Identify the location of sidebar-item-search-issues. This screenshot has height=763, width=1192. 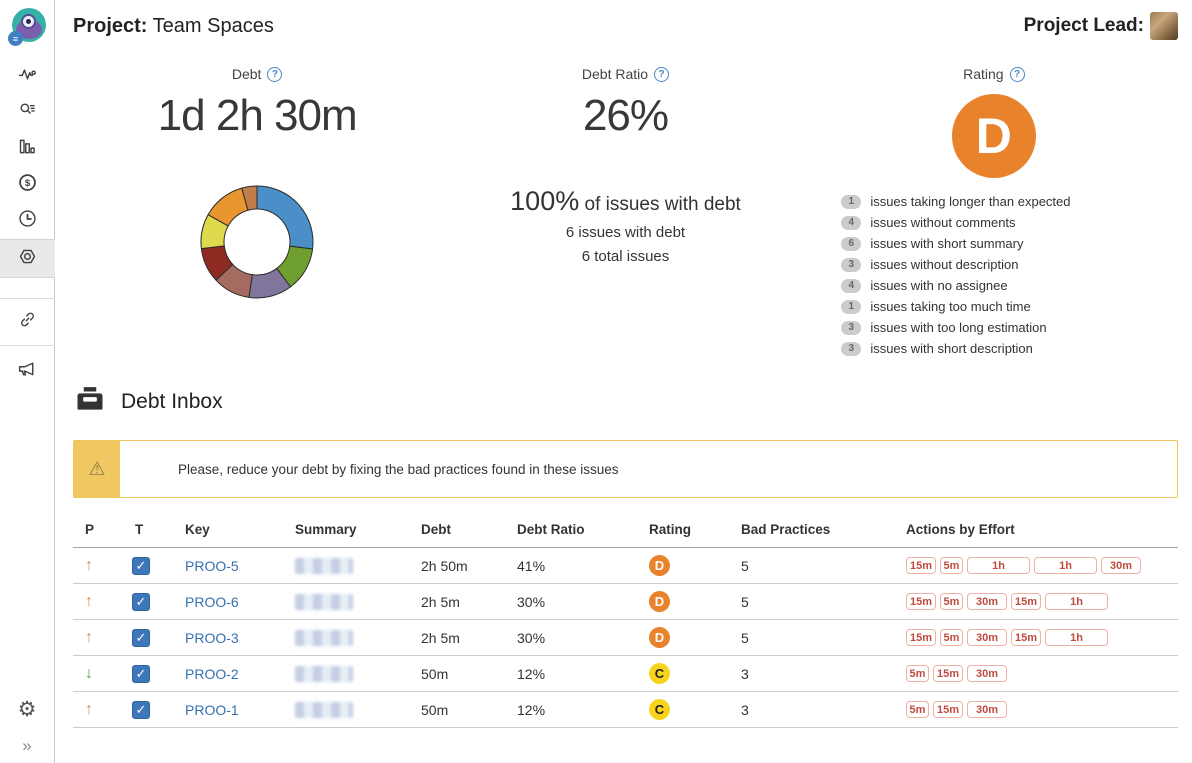
(27, 113).